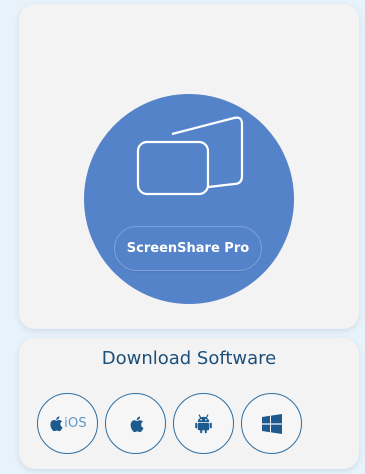 The width and height of the screenshot is (365, 474). I want to click on windows-icon, so click(271, 423).